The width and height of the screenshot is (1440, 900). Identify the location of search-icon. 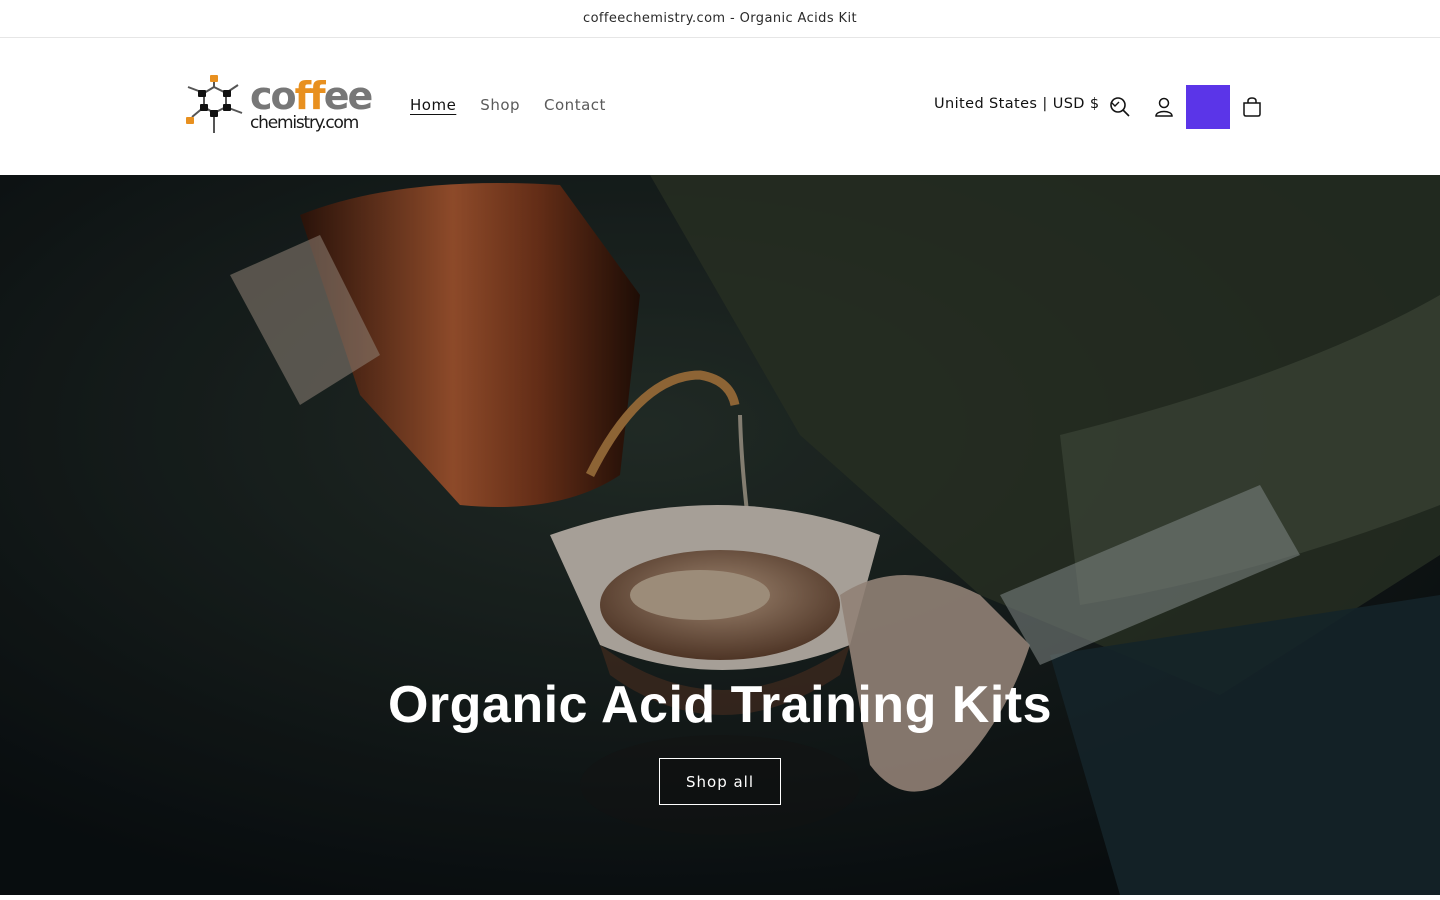
(1120, 107).